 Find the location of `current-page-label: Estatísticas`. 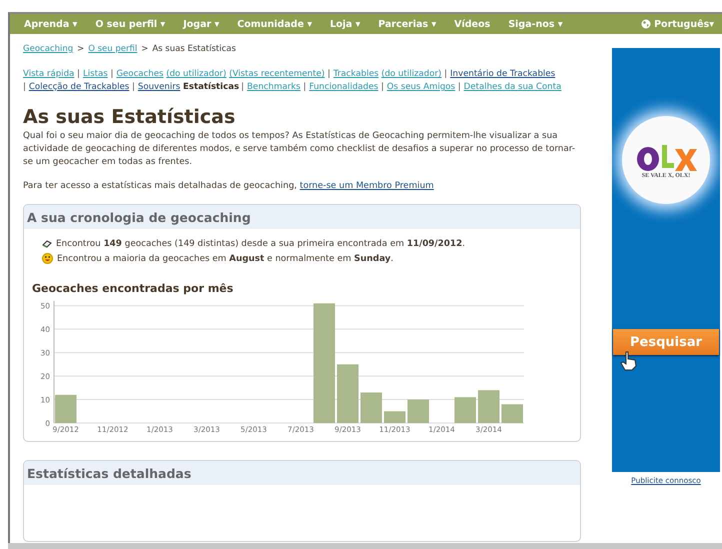

current-page-label: Estatísticas is located at coordinates (211, 87).